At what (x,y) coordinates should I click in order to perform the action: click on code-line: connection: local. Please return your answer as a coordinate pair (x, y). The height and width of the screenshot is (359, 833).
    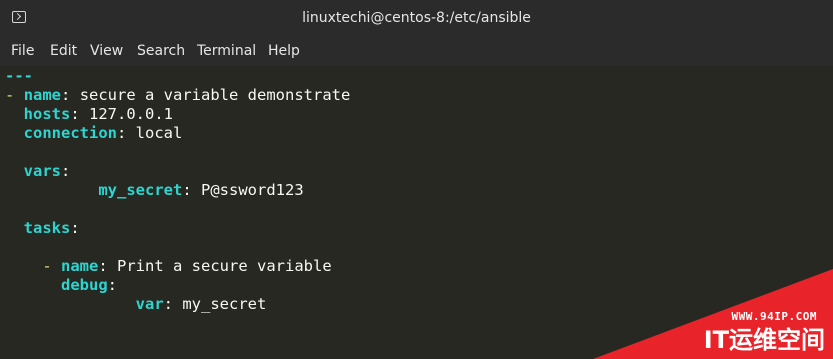
    Looking at the image, I should click on (103, 133).